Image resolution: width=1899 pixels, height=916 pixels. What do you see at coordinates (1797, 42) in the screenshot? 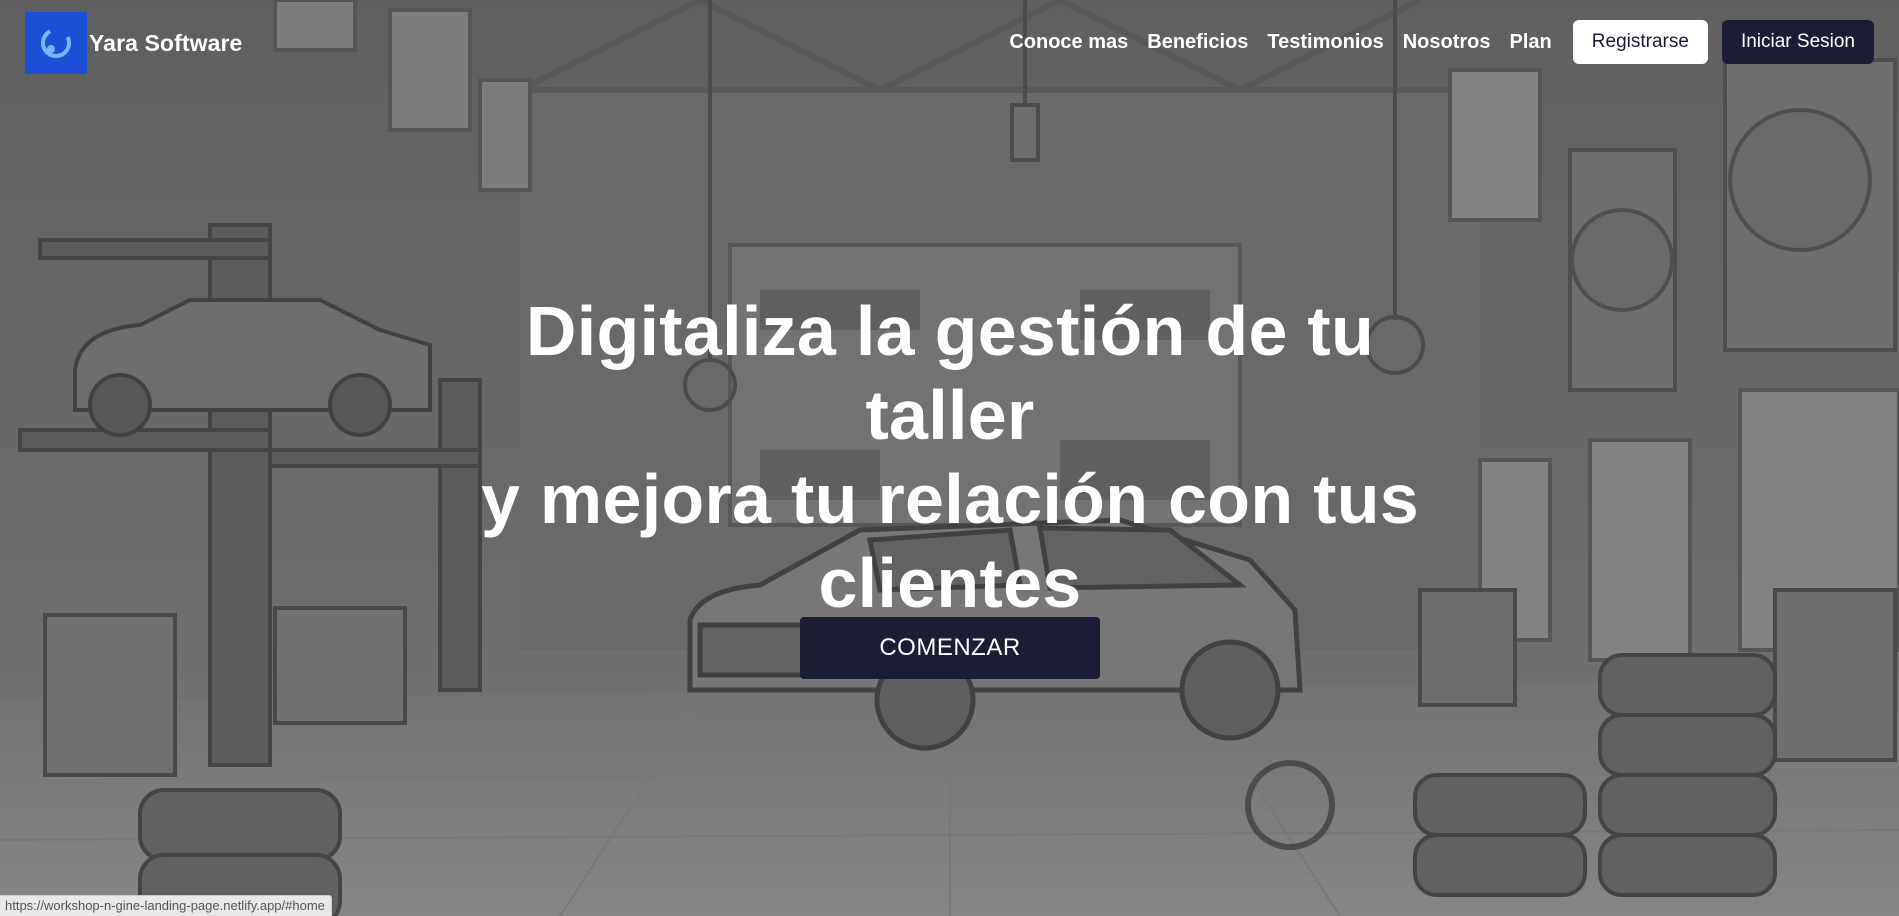
I see `login-button: Iniciar Sesion` at bounding box center [1797, 42].